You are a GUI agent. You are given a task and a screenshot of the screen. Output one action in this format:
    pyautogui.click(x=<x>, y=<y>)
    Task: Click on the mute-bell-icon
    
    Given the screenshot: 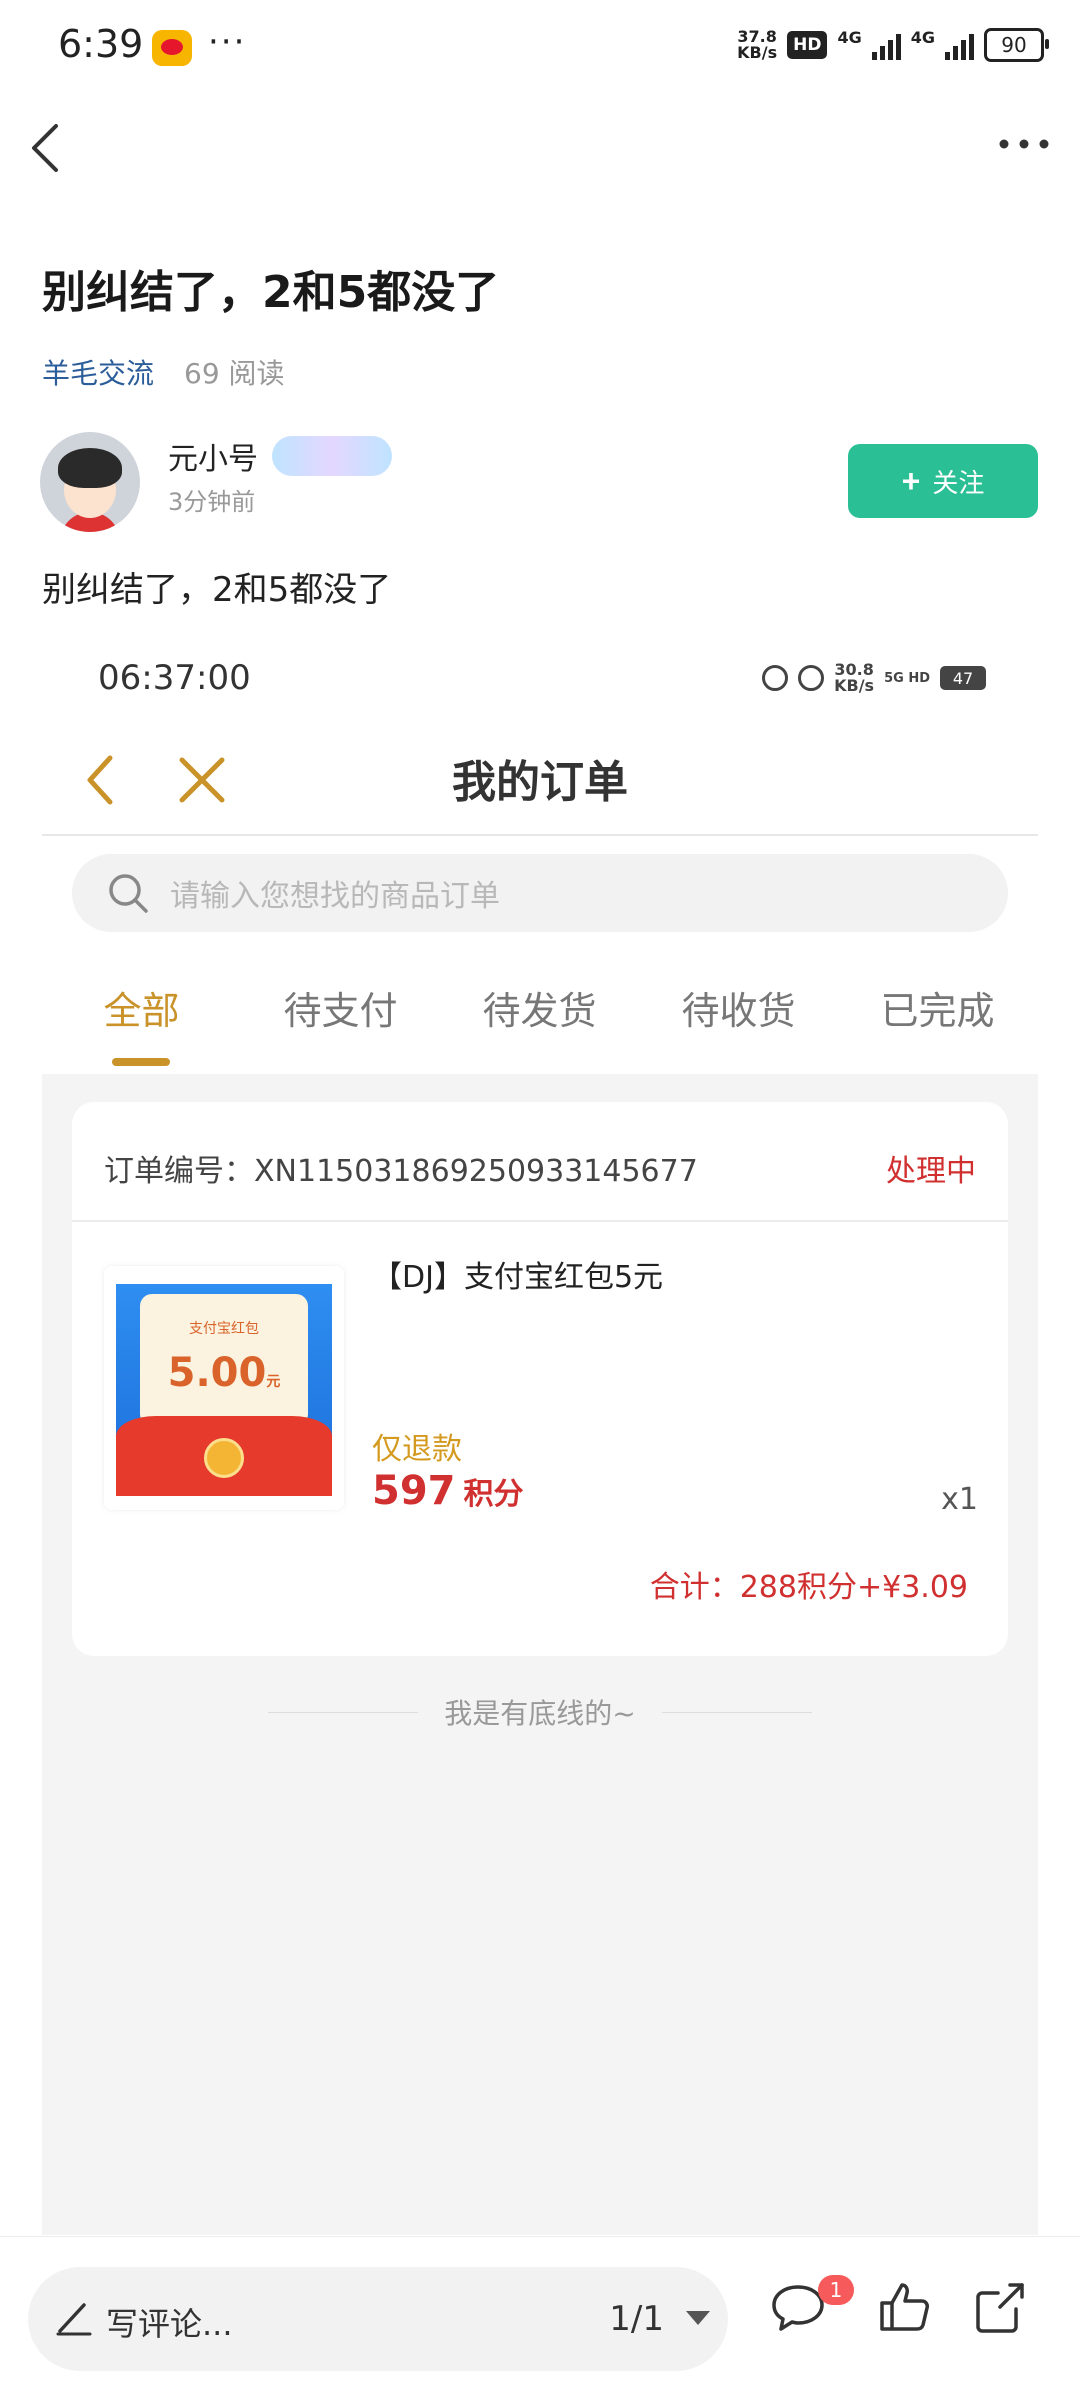 What is the action you would take?
    pyautogui.click(x=811, y=678)
    